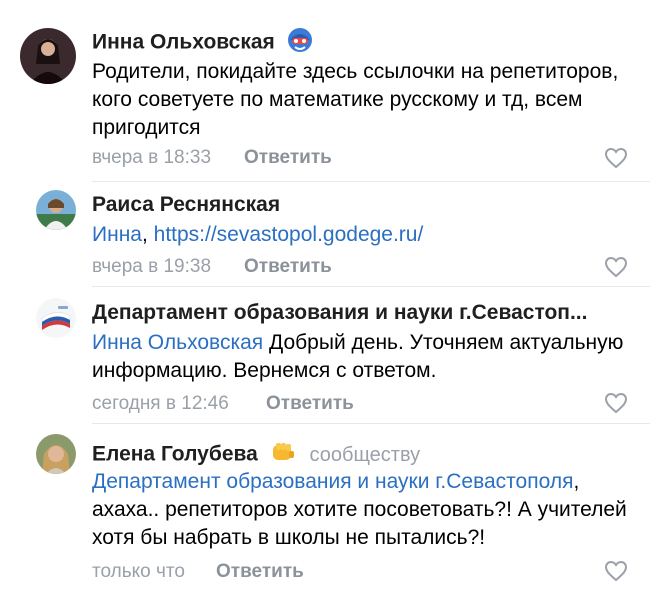 The height and width of the screenshot is (614, 650). Describe the element at coordinates (186, 205) in the screenshot. I see `comment-author: Раиса Реснянская` at that location.